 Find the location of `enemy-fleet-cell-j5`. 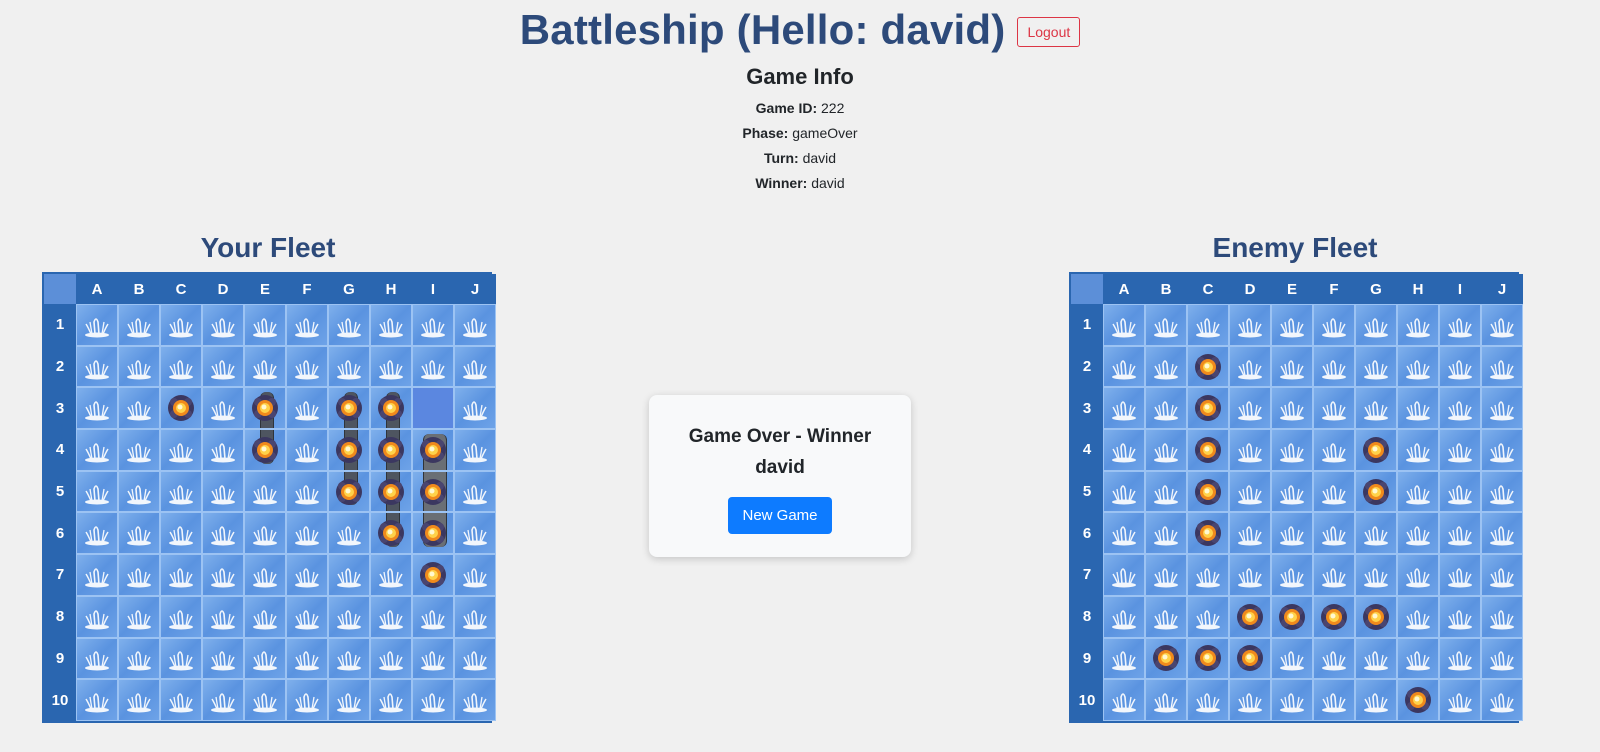

enemy-fleet-cell-j5 is located at coordinates (1502, 491).